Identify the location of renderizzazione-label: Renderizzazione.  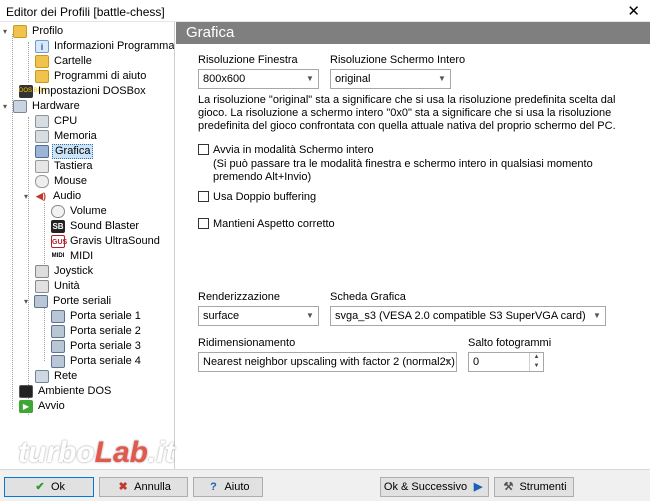
(239, 297).